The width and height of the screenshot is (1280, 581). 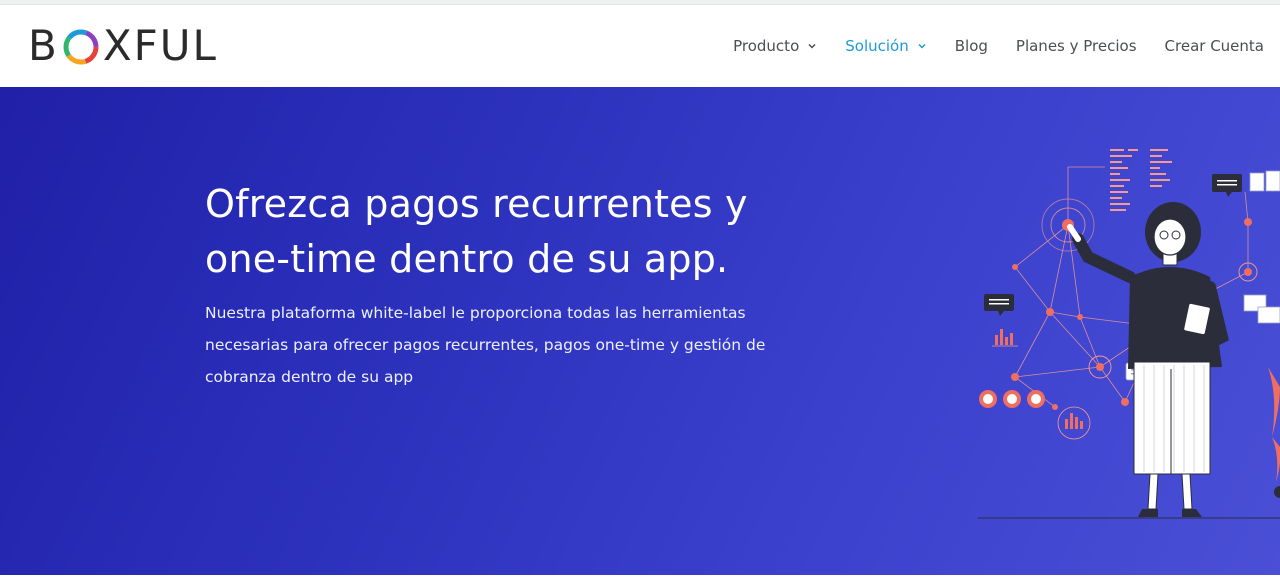 I want to click on nav-item-crear-cuenta: Crear Cuenta, so click(x=1214, y=46).